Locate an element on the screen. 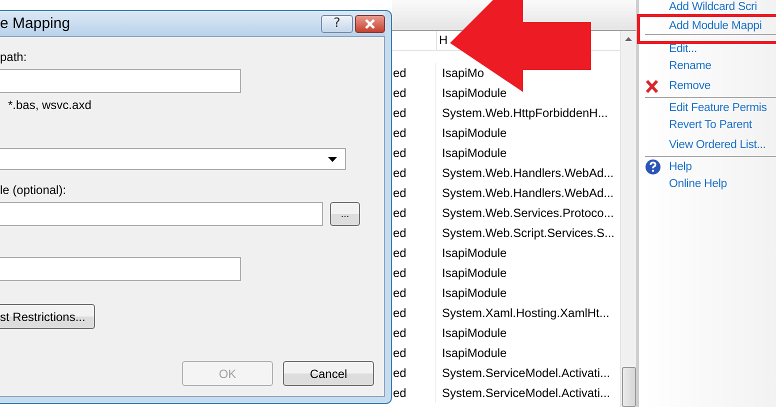  column-header: H is located at coordinates (443, 40).